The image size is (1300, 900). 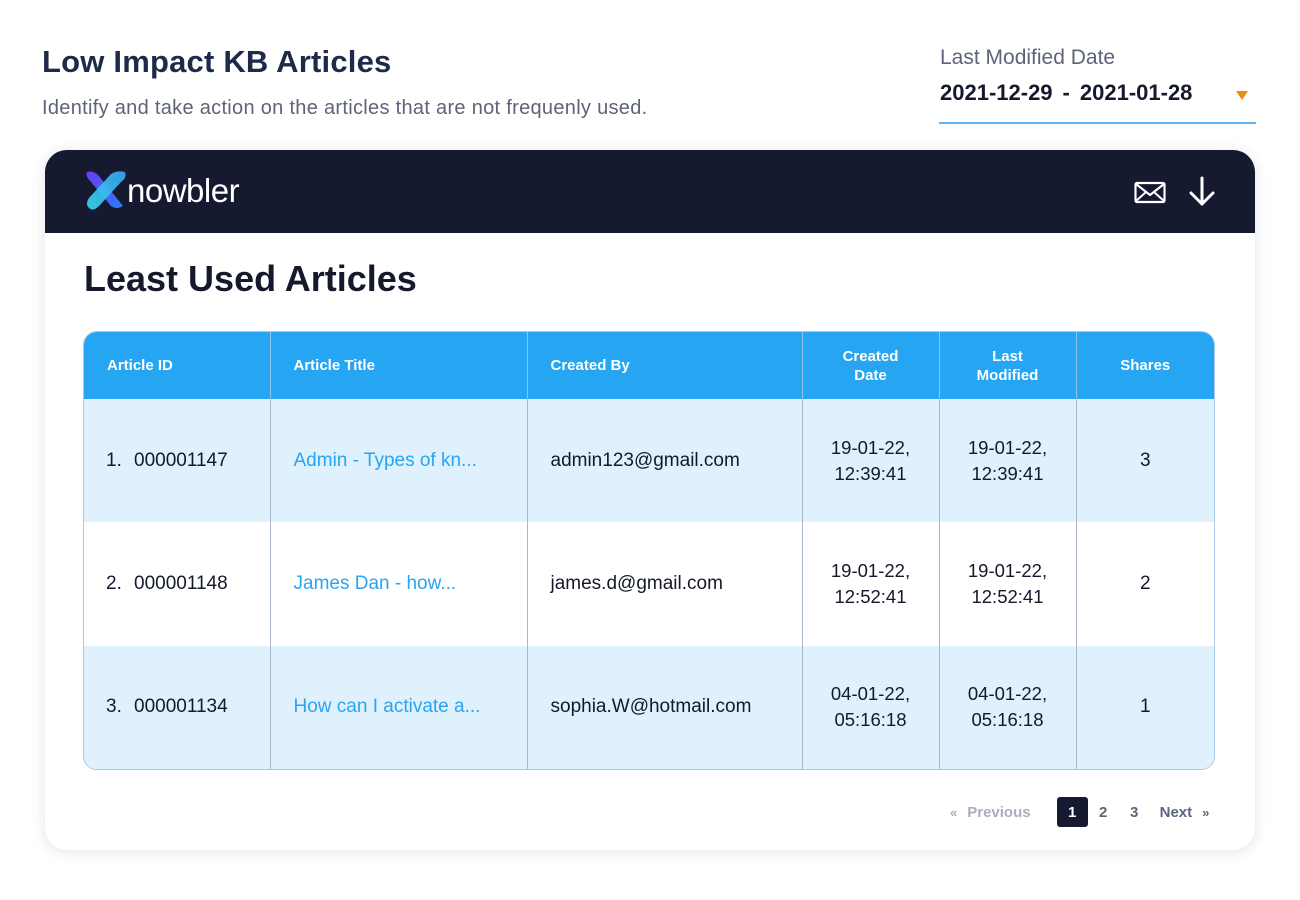 I want to click on date-range-value: 2021-12-29-2021-01-28, so click(x=1066, y=93).